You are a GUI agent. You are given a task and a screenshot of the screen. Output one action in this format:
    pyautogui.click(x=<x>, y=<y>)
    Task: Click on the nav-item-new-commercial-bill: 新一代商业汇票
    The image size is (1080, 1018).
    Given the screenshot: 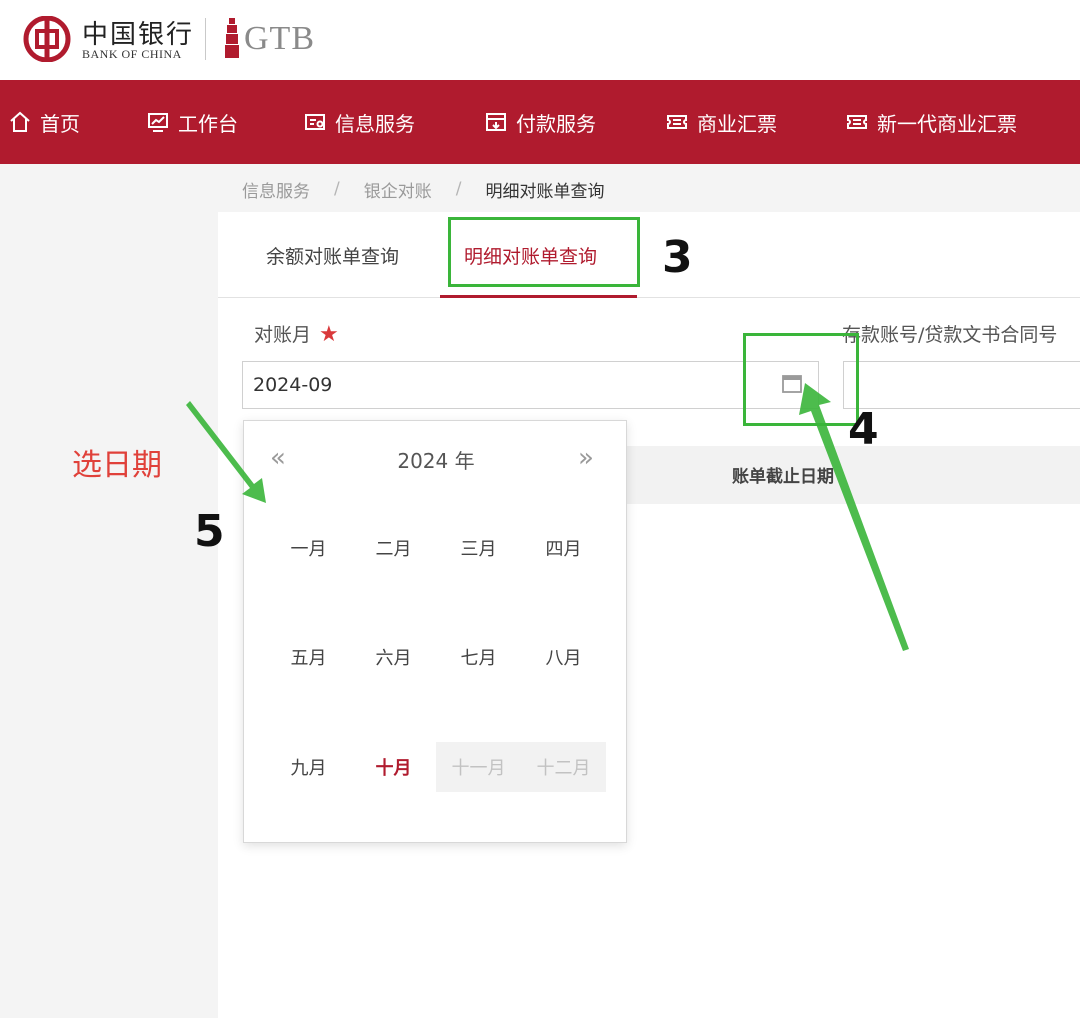 What is the action you would take?
    pyautogui.click(x=931, y=122)
    